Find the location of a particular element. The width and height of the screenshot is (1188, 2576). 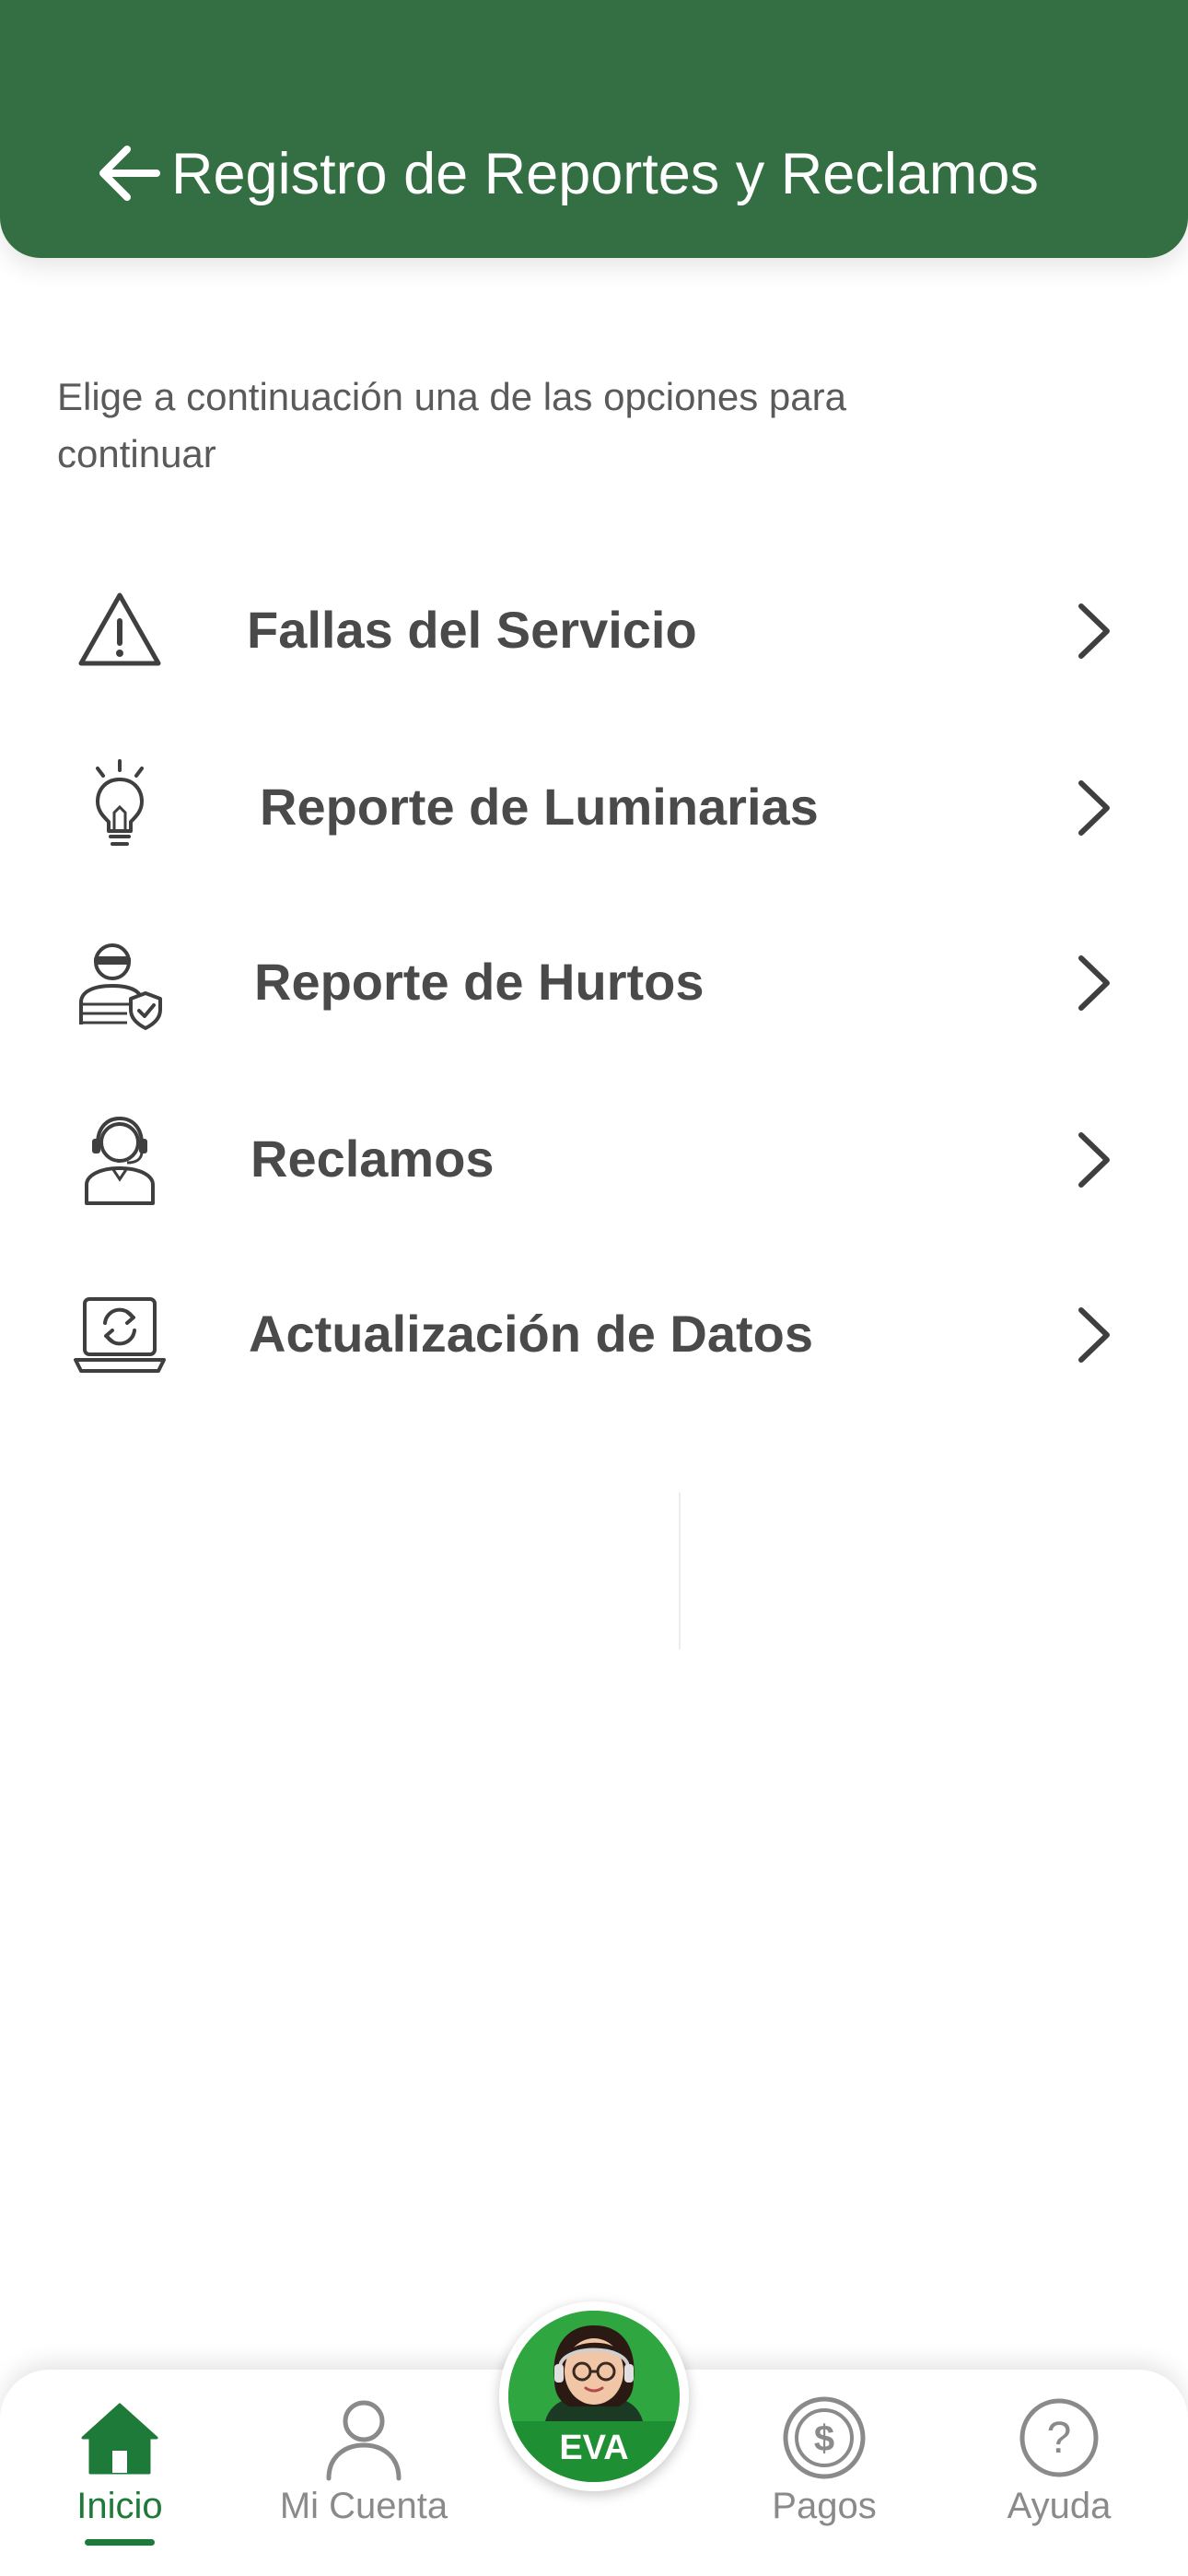

back-button is located at coordinates (128, 173).